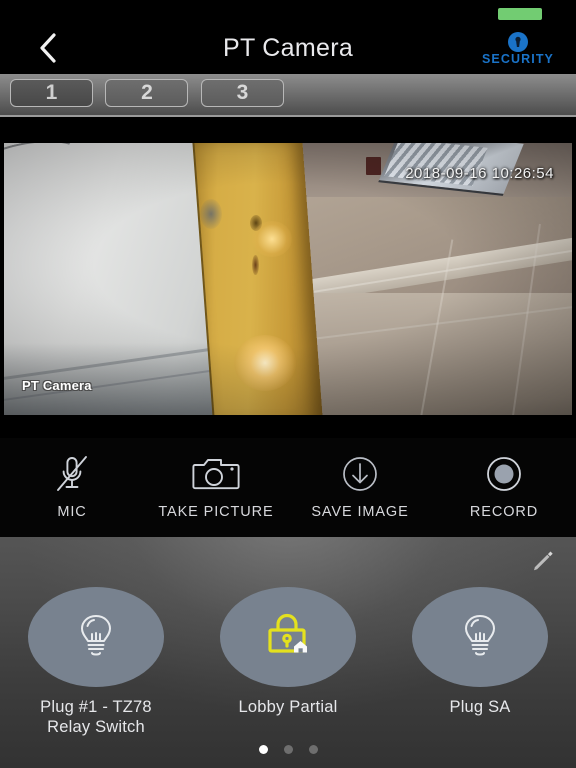 Image resolution: width=576 pixels, height=768 pixels. What do you see at coordinates (288, 48) in the screenshot?
I see `navigation-bar: PT Camera SECURITY` at bounding box center [288, 48].